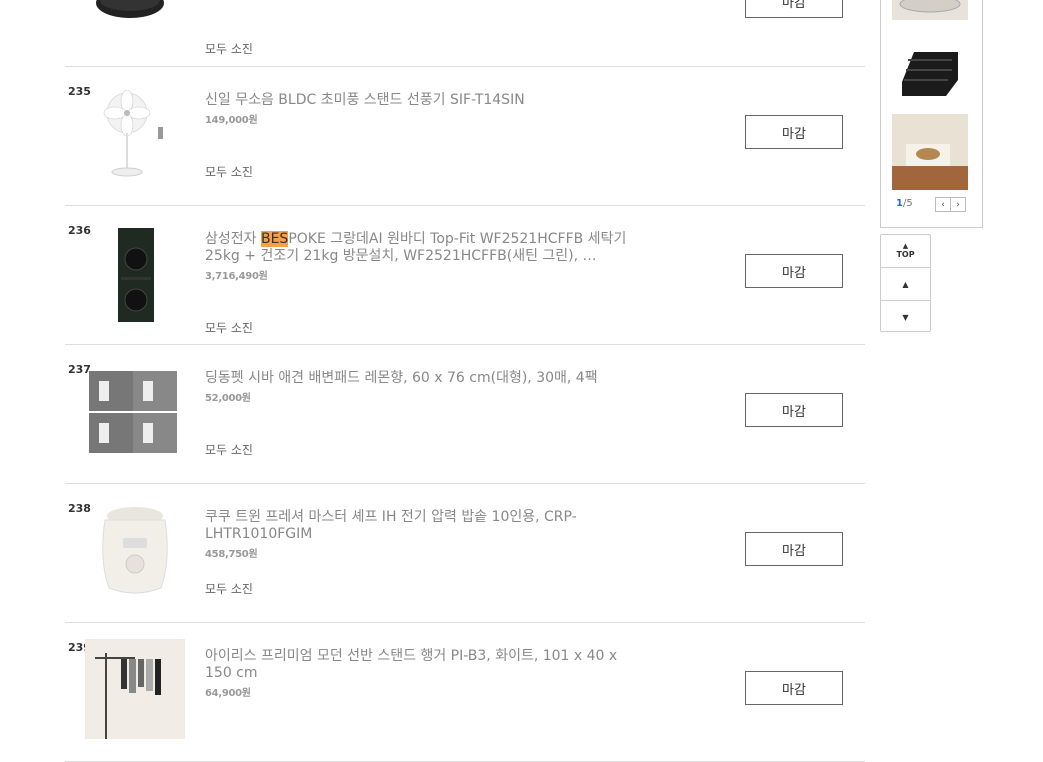  Describe the element at coordinates (958, 204) in the screenshot. I see `next-page-button: ›` at that location.